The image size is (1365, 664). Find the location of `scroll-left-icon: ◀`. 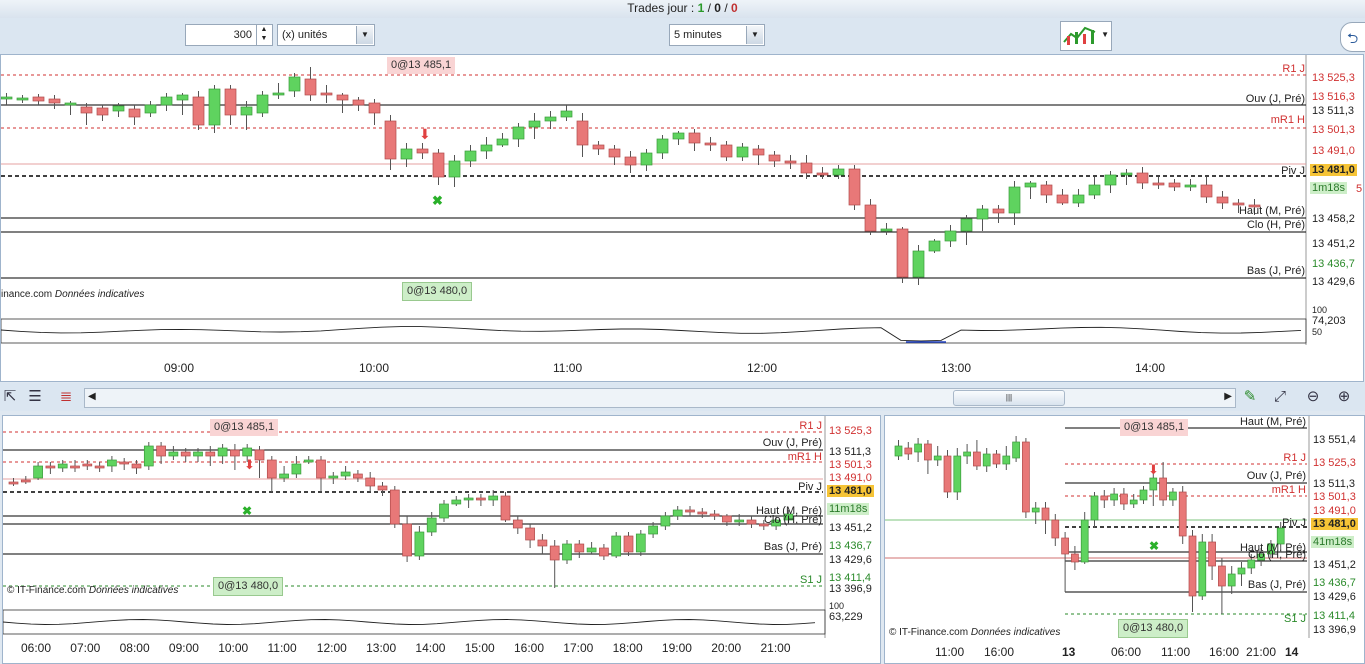

scroll-left-icon: ◀ is located at coordinates (92, 396).